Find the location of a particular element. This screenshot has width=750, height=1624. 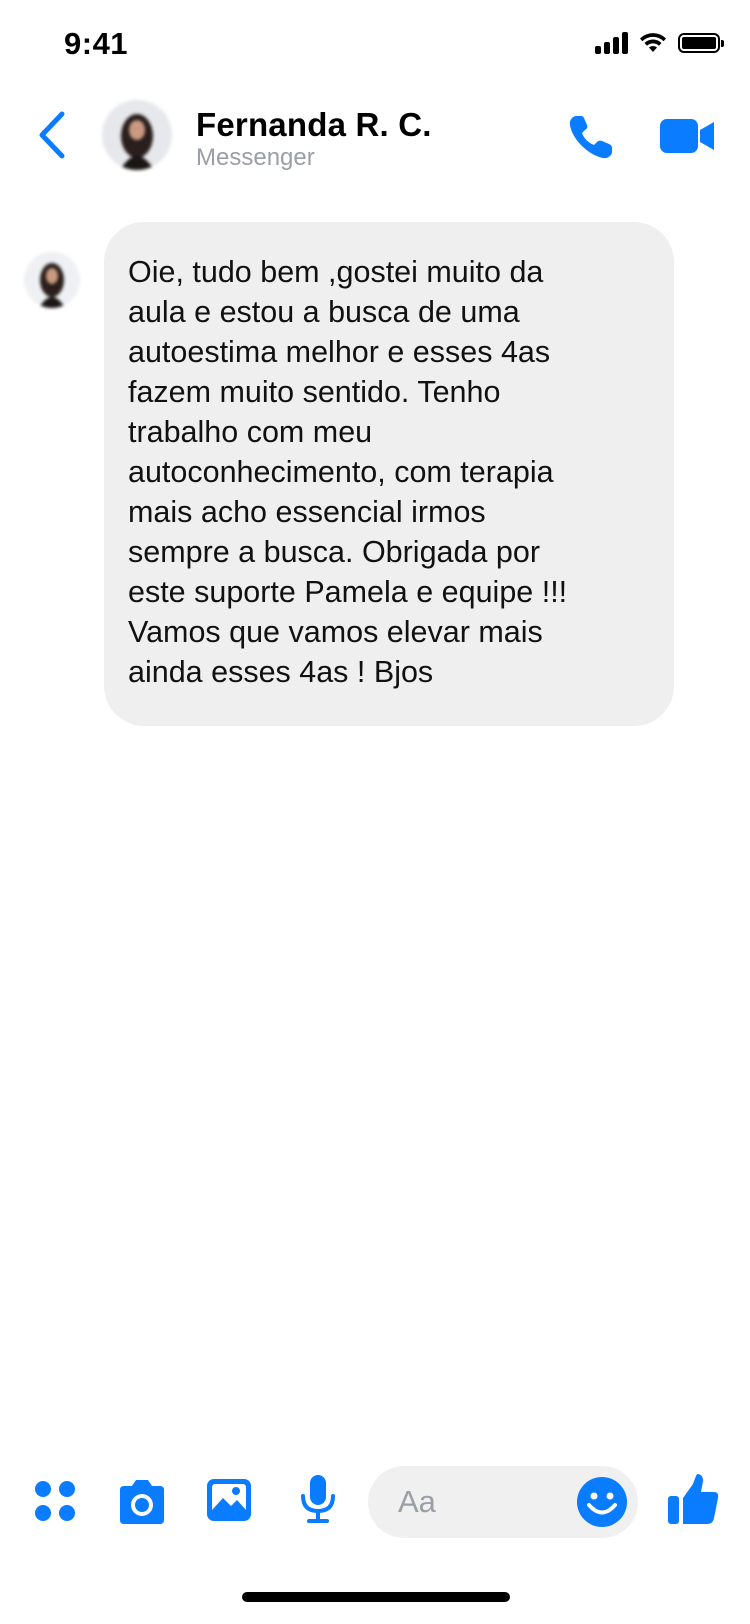

status-time: 9:41 is located at coordinates (96, 43).